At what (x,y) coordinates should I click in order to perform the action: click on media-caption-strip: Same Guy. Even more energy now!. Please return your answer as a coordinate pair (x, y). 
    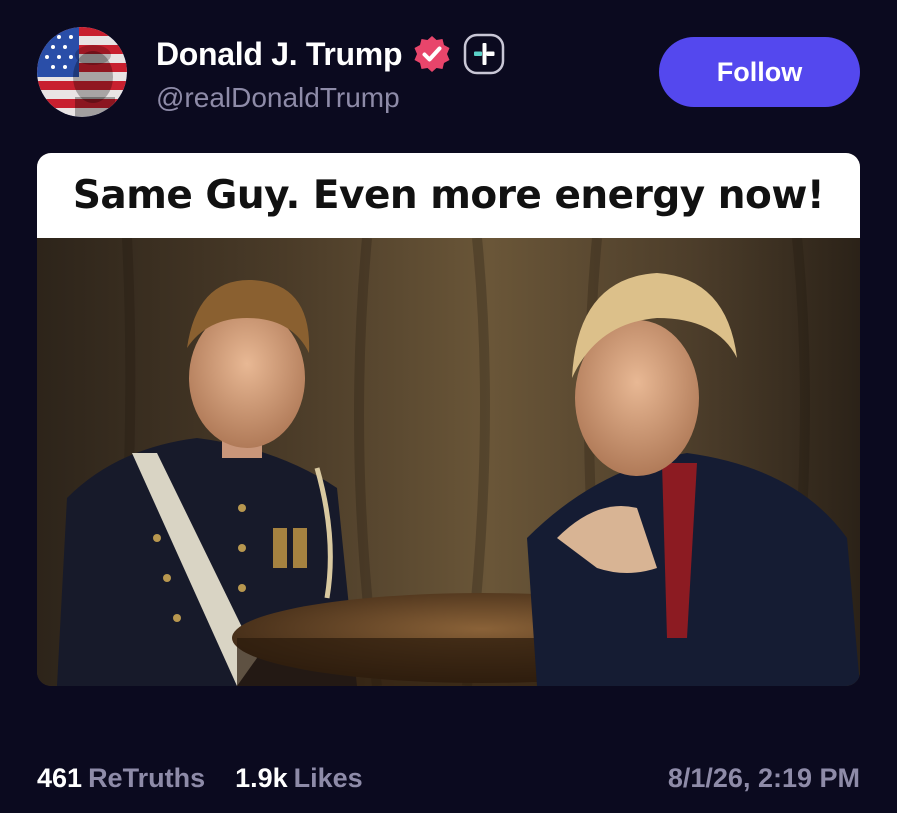
    Looking at the image, I should click on (448, 195).